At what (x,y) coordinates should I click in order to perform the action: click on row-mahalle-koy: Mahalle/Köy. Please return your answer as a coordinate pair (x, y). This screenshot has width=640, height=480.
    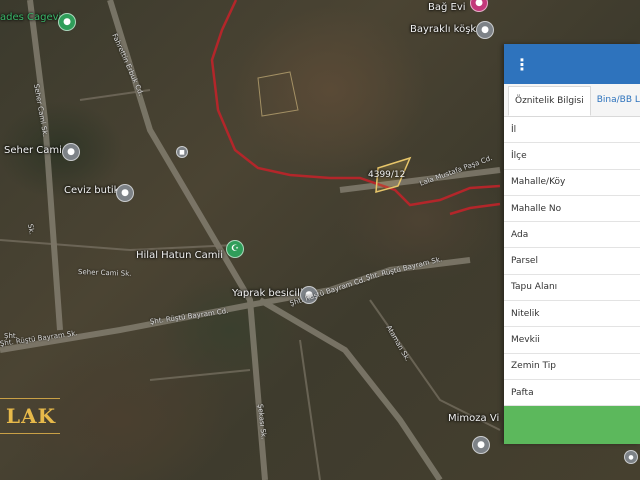
    Looking at the image, I should click on (572, 183).